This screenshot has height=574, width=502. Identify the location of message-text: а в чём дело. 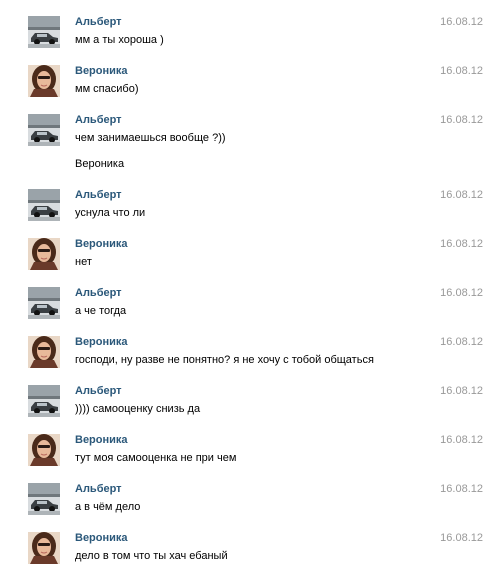
(108, 507).